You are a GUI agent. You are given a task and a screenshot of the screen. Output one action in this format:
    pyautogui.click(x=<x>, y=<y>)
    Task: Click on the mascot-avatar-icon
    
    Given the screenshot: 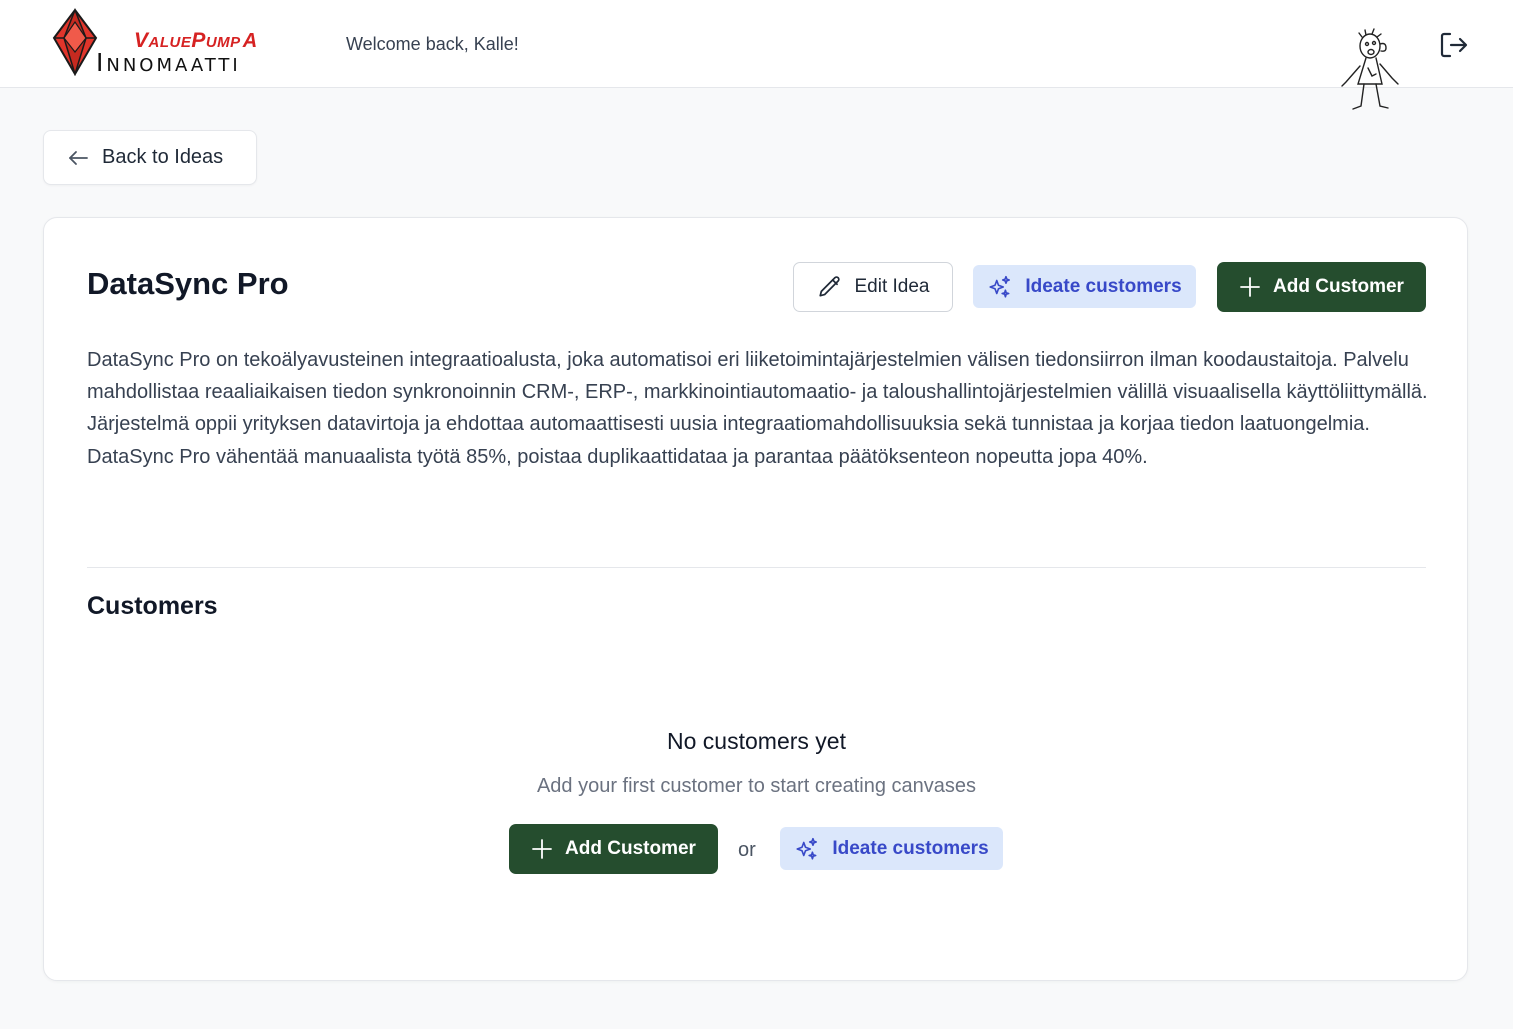 What is the action you would take?
    pyautogui.click(x=1374, y=71)
    